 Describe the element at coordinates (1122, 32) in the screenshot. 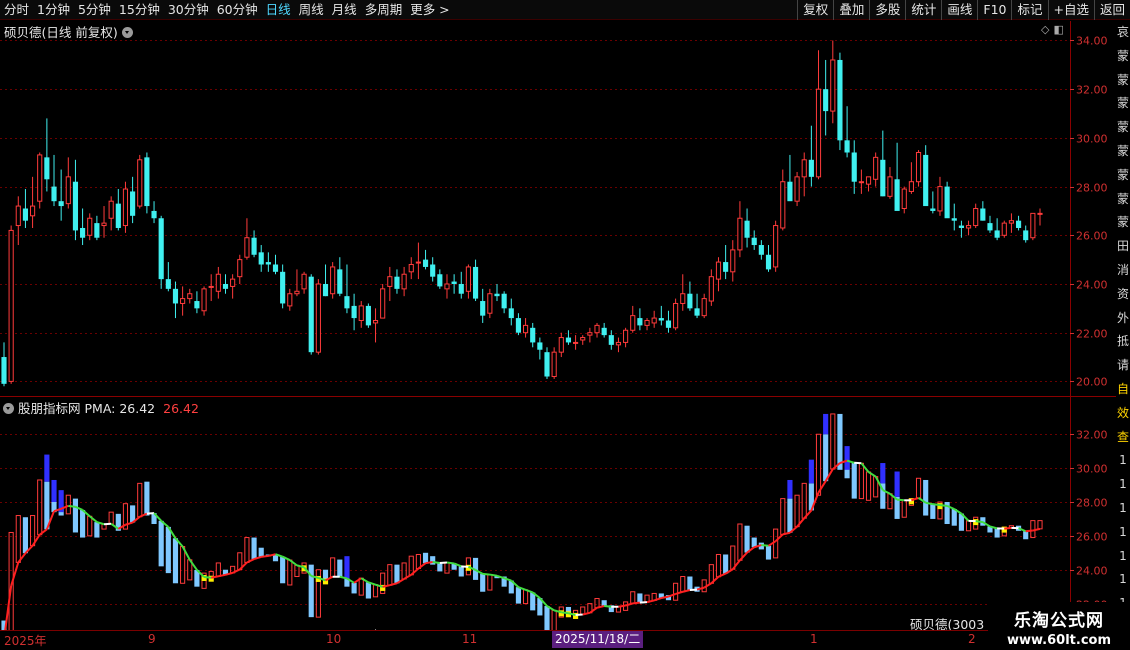

I see `strip-char: 哀` at that location.